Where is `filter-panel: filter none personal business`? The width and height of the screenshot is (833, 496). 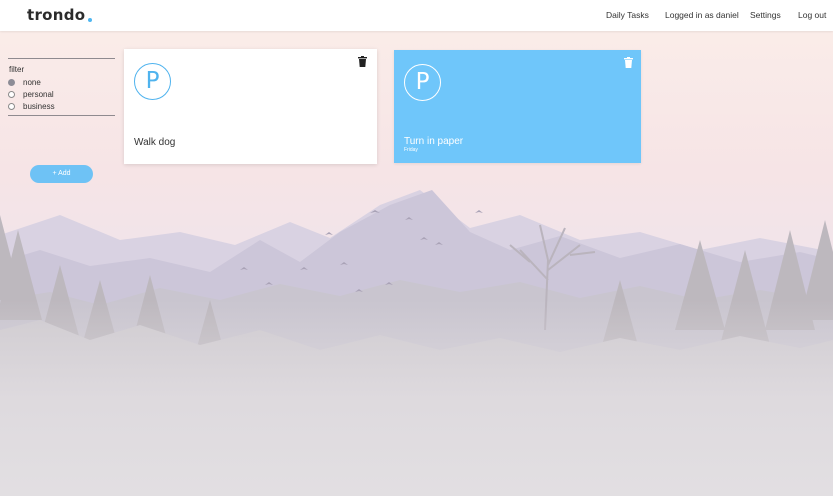 filter-panel: filter none personal business is located at coordinates (61, 87).